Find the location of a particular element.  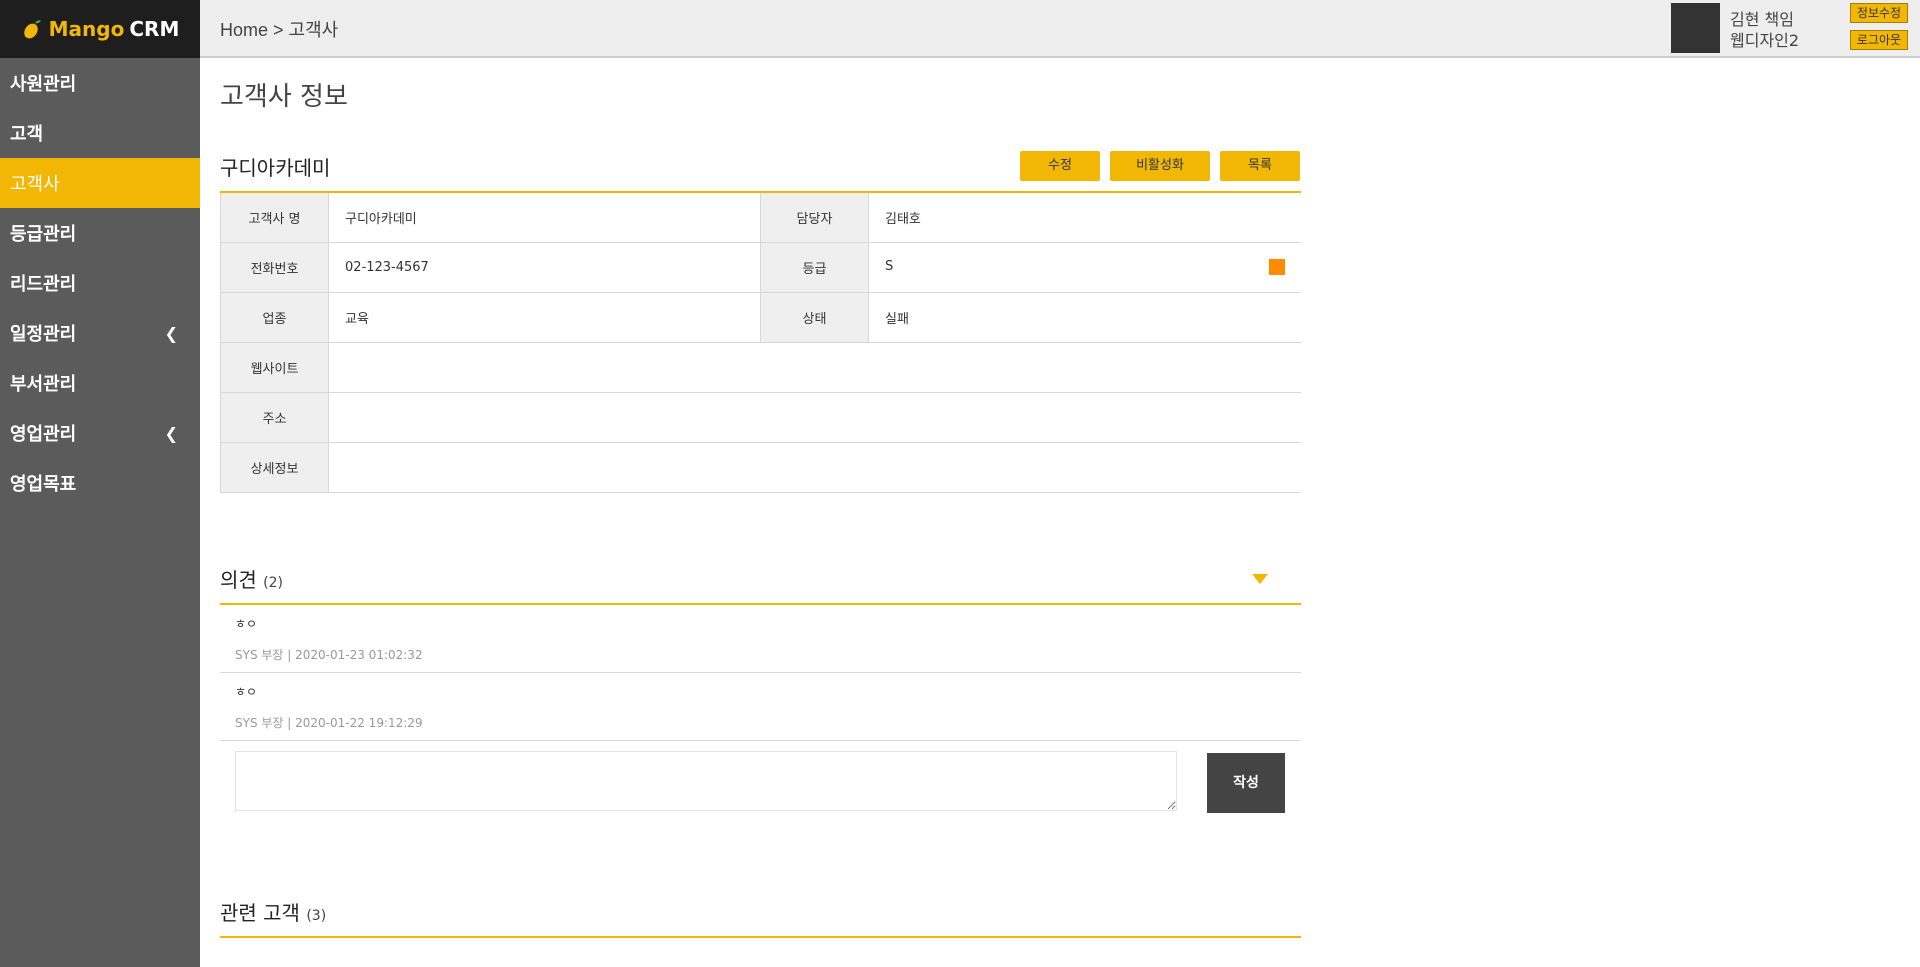

sidebar-item-label: 영업관리 is located at coordinates (43, 434).